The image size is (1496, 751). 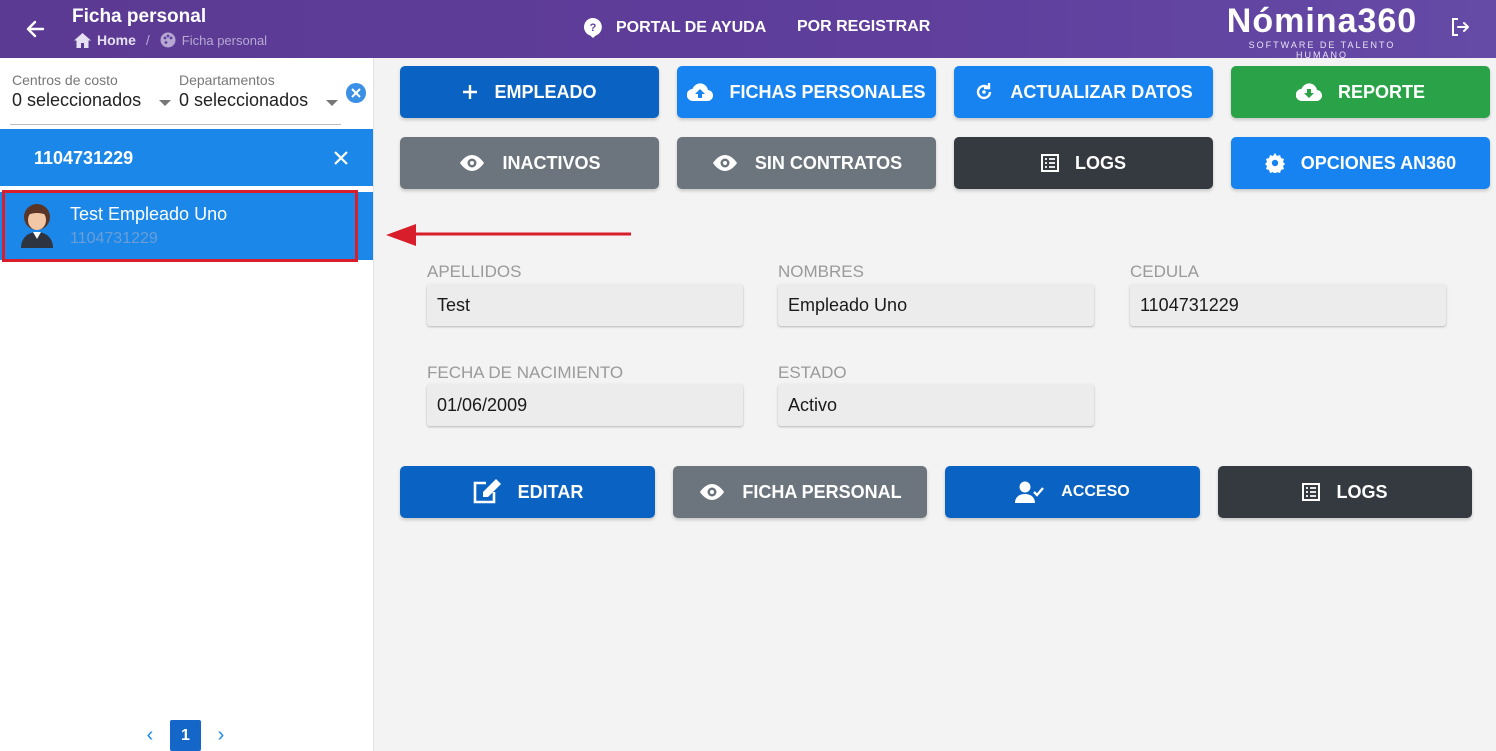 What do you see at coordinates (812, 372) in the screenshot?
I see `status-label: ESTADO` at bounding box center [812, 372].